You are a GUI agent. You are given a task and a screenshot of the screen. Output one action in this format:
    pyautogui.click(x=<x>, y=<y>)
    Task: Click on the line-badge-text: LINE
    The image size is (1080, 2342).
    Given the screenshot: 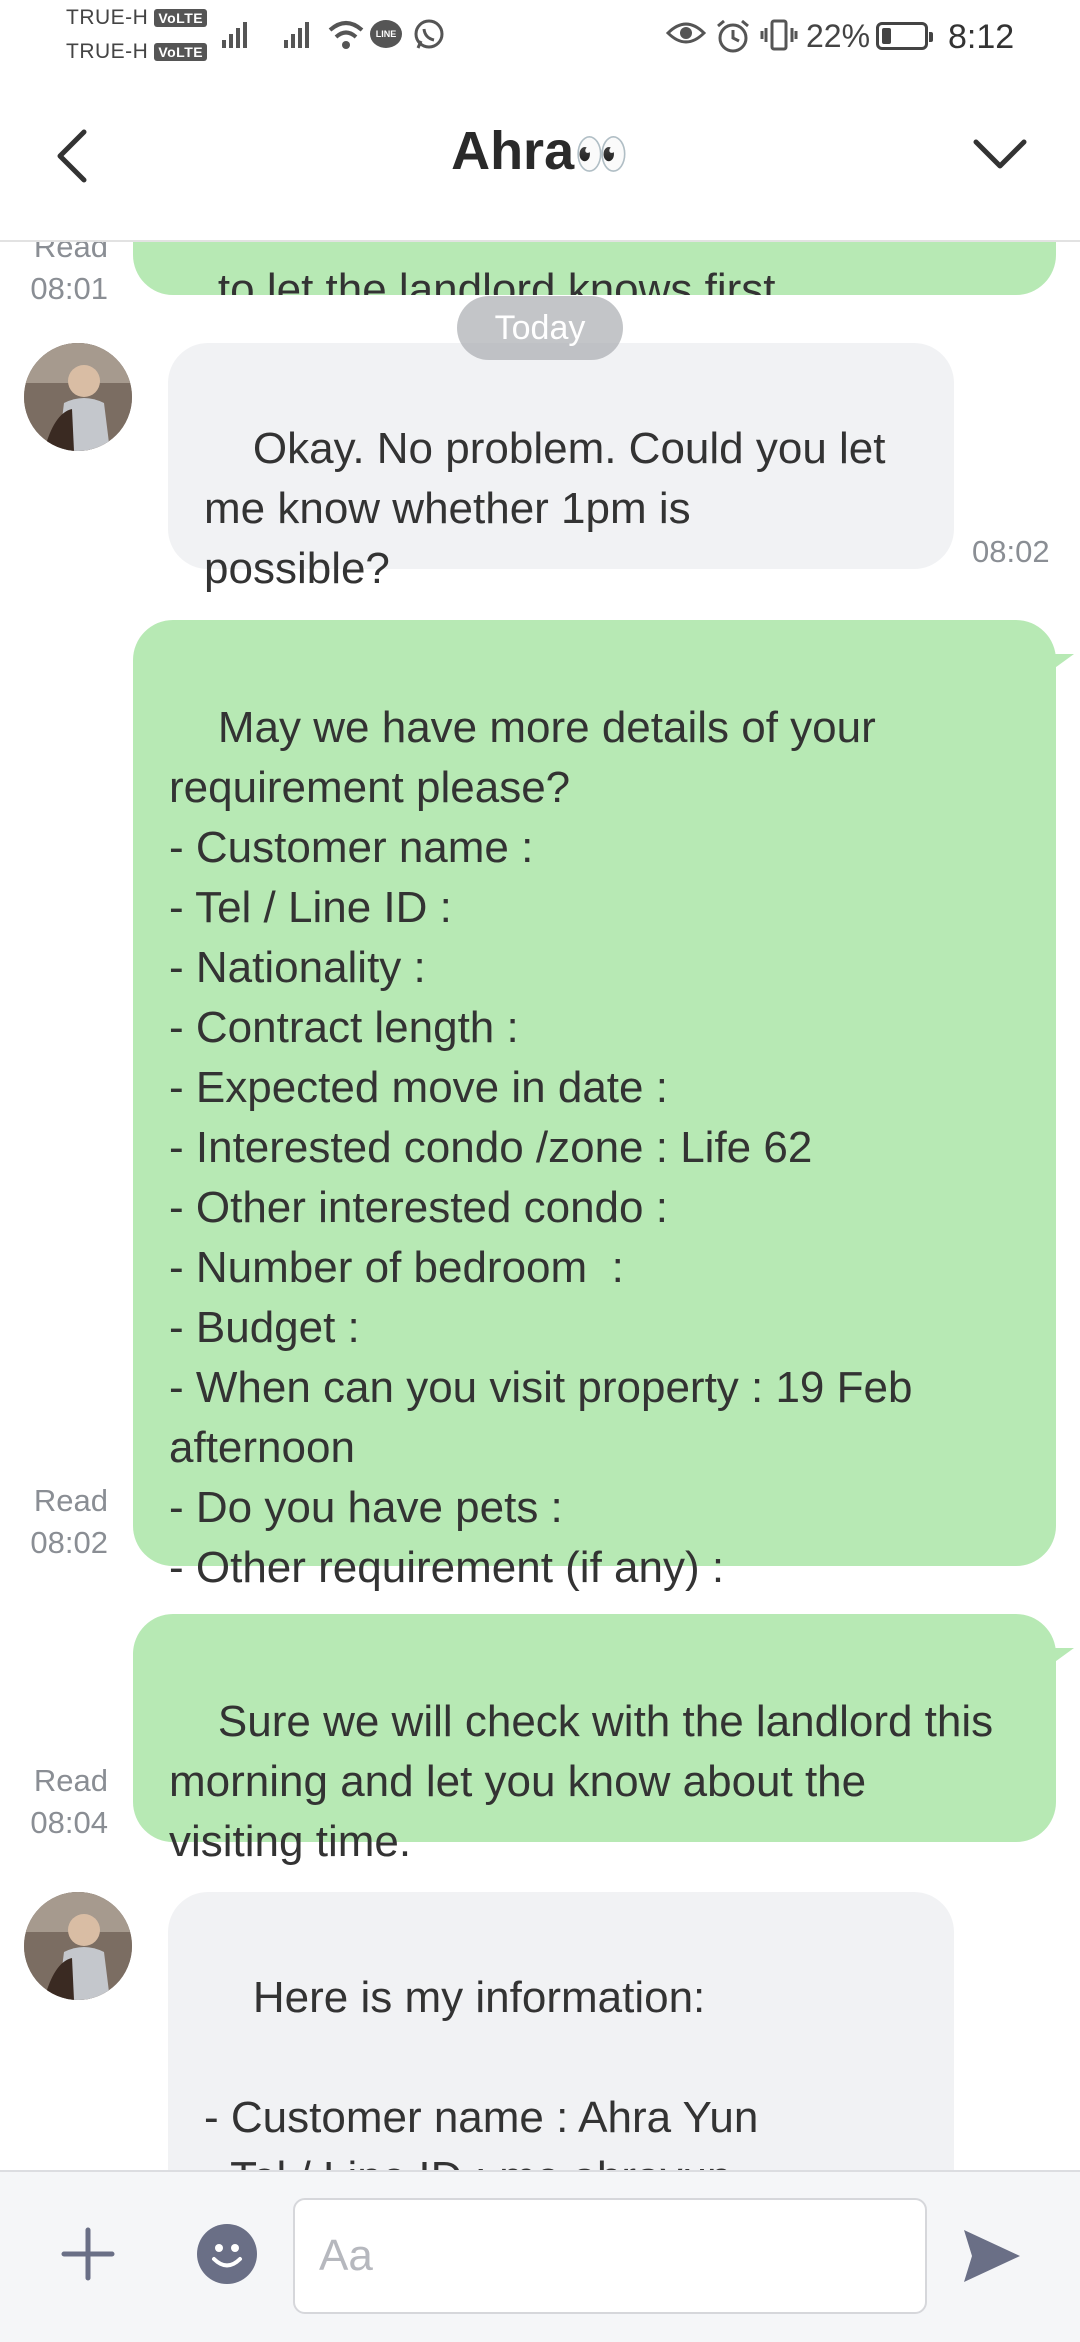 What is the action you would take?
    pyautogui.click(x=386, y=34)
    